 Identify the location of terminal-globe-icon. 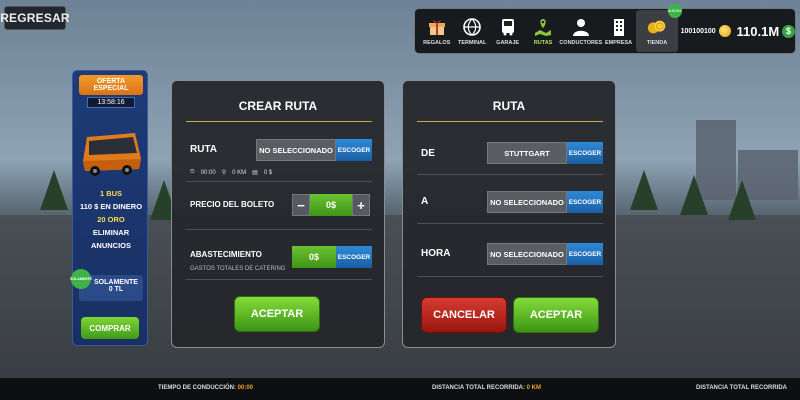
(472, 27).